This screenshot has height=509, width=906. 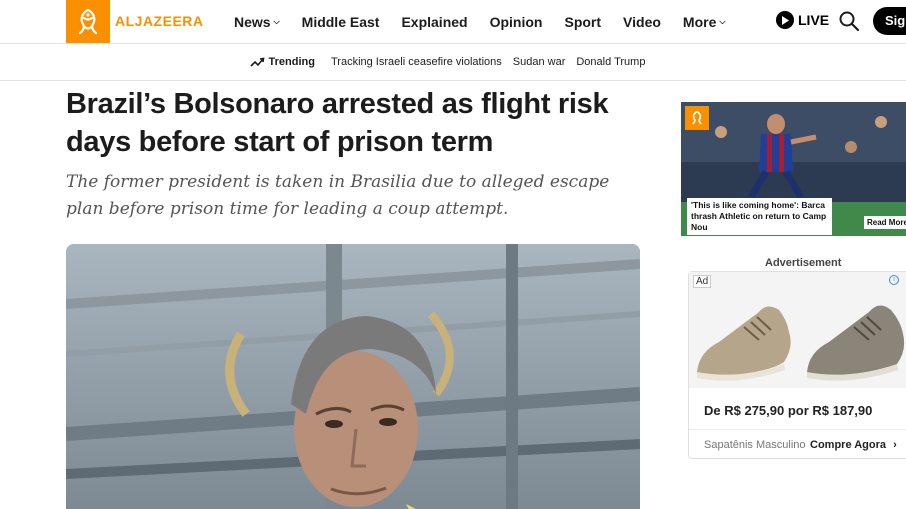 I want to click on nav-item-sport: Sport, so click(x=582, y=22).